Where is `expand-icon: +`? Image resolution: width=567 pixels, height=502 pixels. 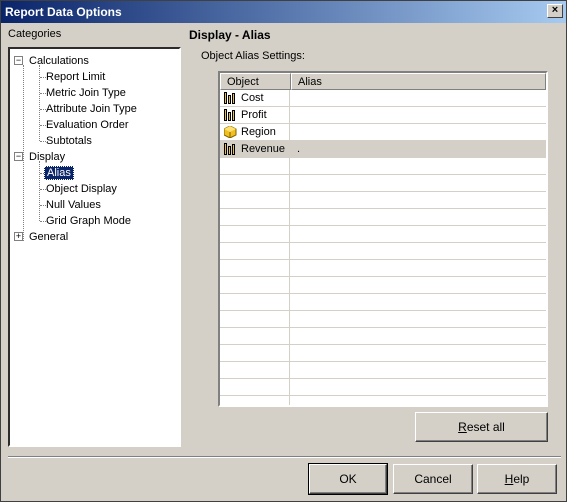 expand-icon: + is located at coordinates (18, 236).